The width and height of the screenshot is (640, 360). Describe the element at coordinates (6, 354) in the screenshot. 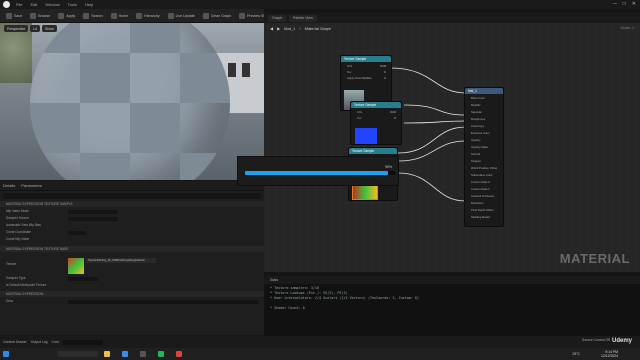

I see `start-icon` at that location.